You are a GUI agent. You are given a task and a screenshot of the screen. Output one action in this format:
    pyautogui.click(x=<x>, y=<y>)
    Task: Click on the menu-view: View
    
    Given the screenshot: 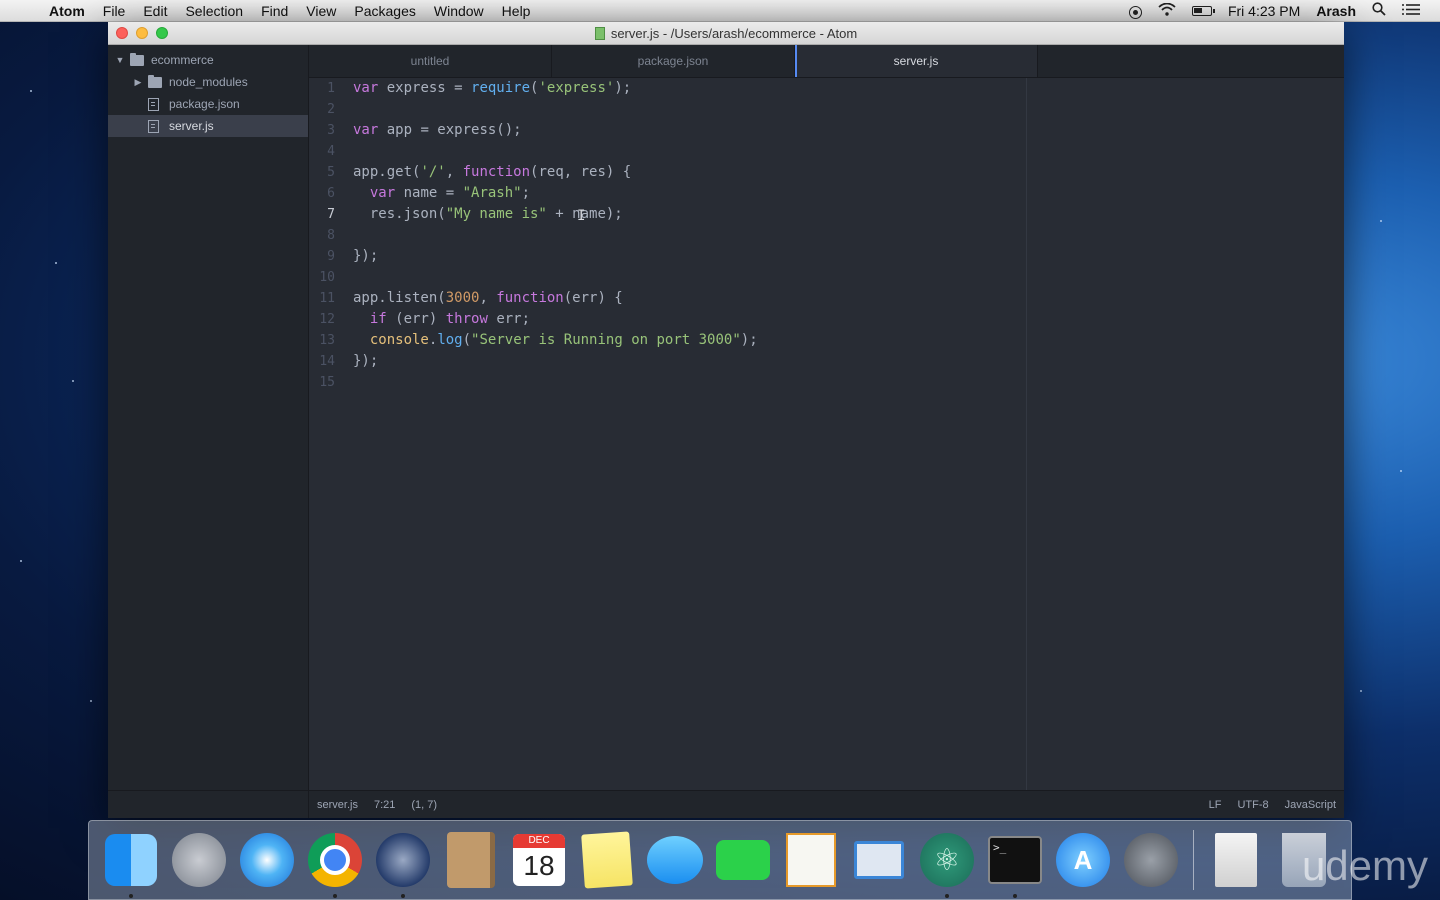 What is the action you would take?
    pyautogui.click(x=321, y=11)
    